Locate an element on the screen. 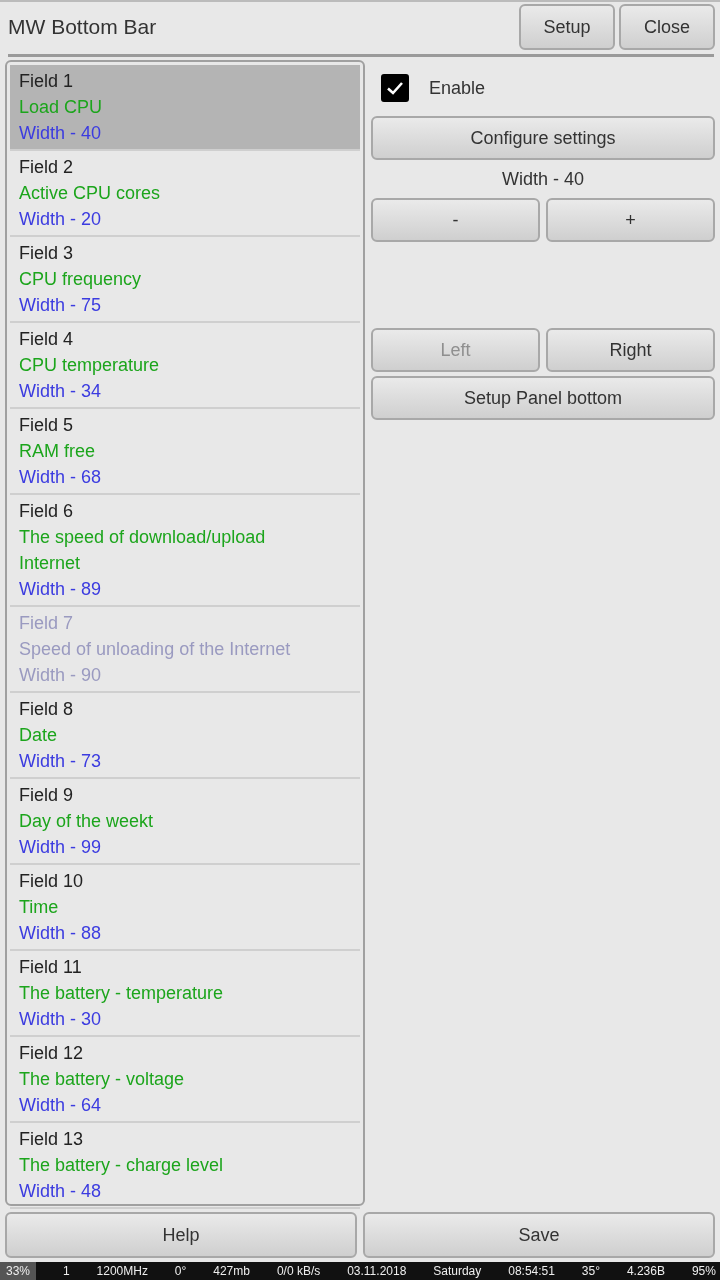  header-button: Close is located at coordinates (667, 27).